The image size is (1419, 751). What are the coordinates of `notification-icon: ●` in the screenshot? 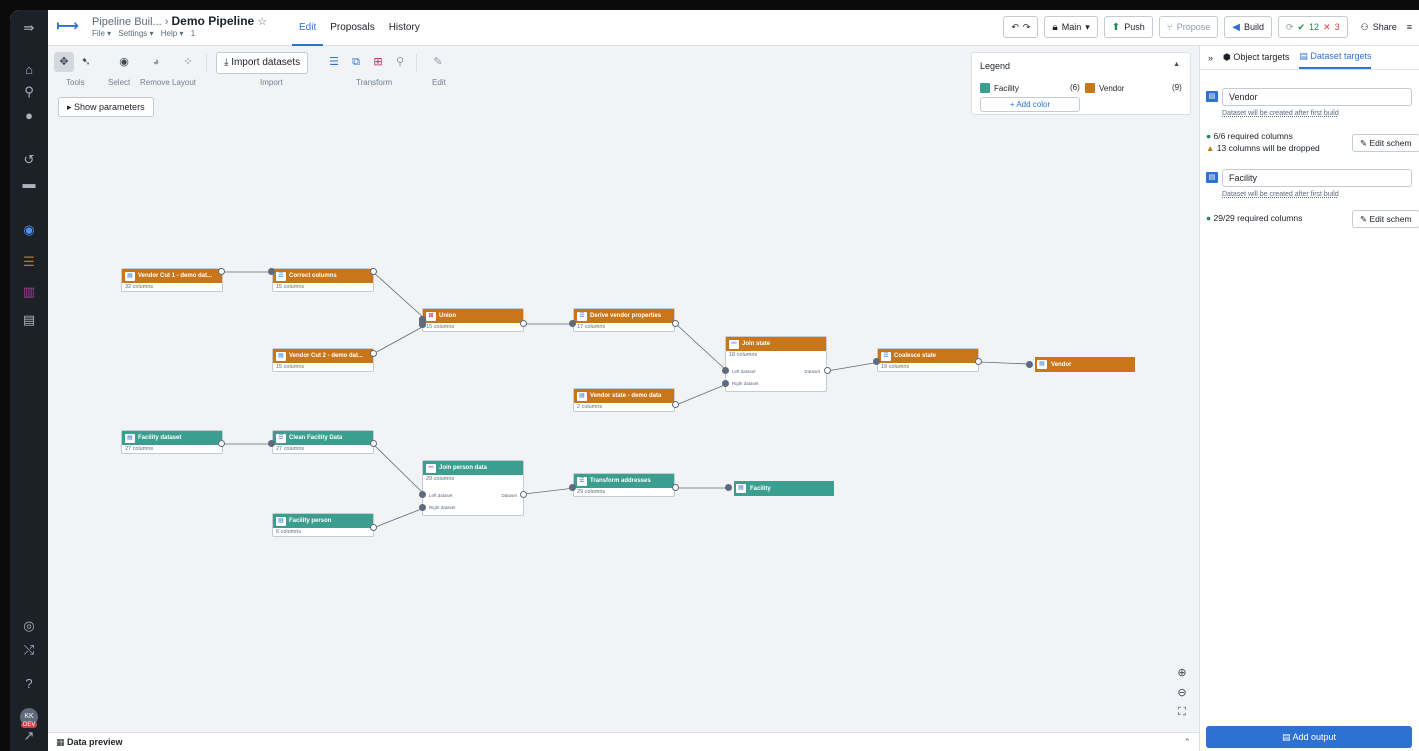 It's located at (29, 116).